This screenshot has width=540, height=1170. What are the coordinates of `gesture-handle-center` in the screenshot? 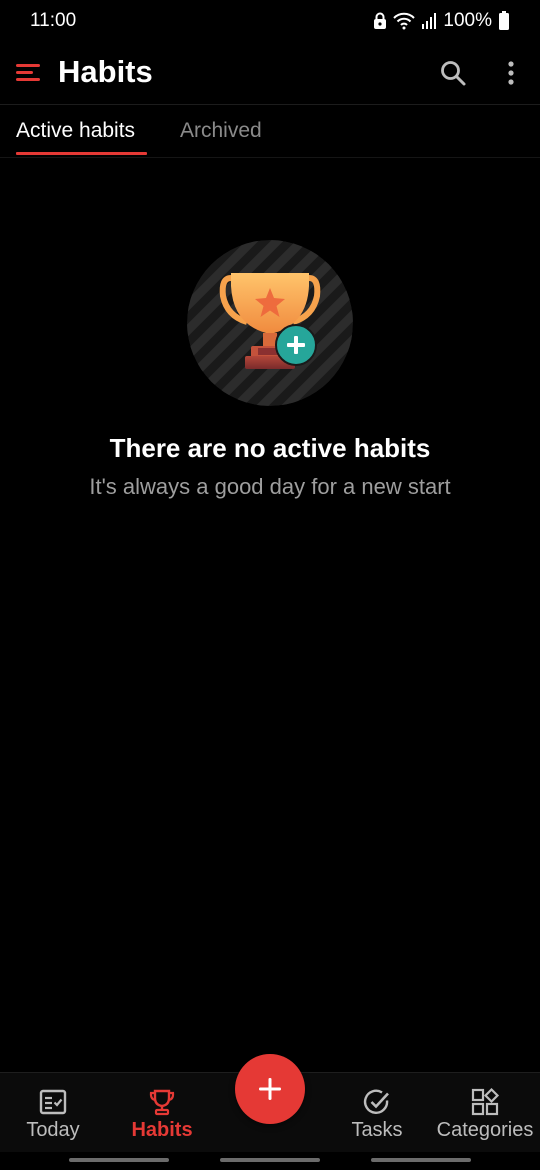 It's located at (270, 1160).